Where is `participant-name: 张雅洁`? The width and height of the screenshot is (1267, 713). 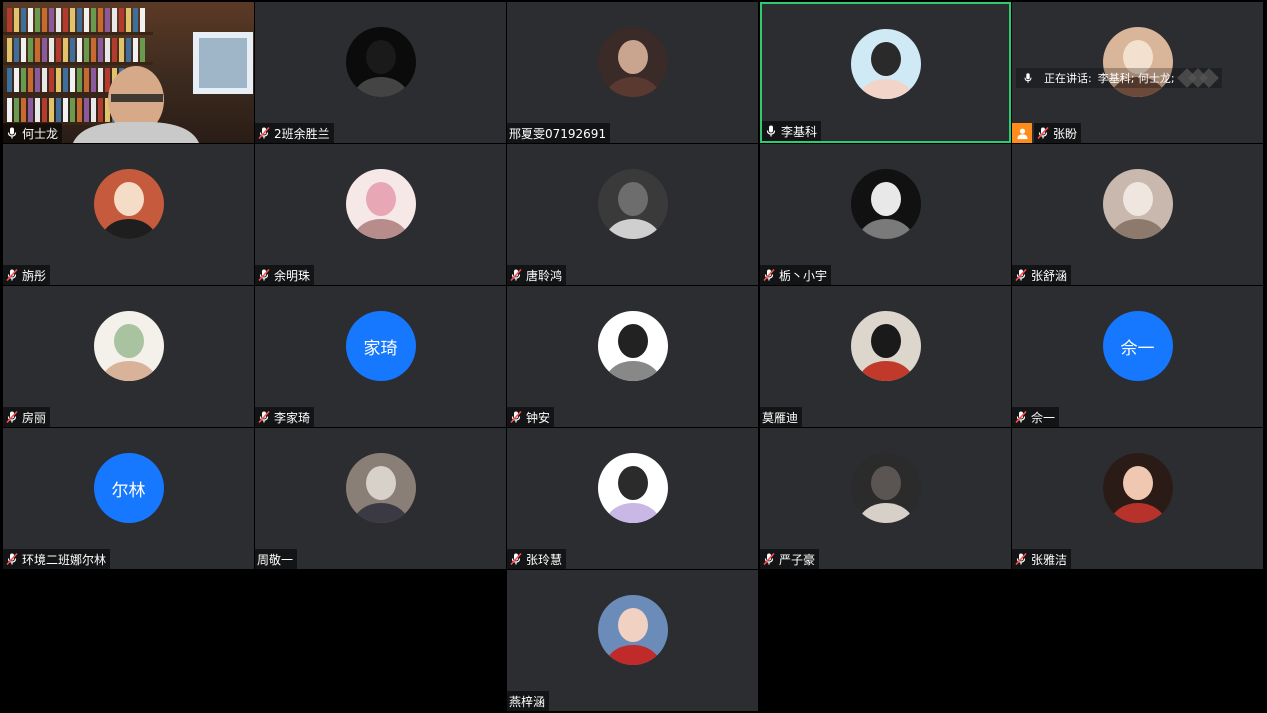 participant-name: 张雅洁 is located at coordinates (1049, 559).